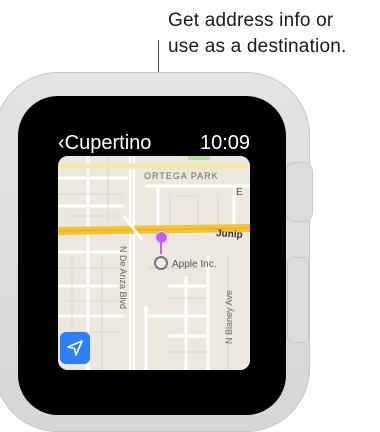 The width and height of the screenshot is (380, 432). Describe the element at coordinates (239, 192) in the screenshot. I see `map-label-street-e: E` at that location.